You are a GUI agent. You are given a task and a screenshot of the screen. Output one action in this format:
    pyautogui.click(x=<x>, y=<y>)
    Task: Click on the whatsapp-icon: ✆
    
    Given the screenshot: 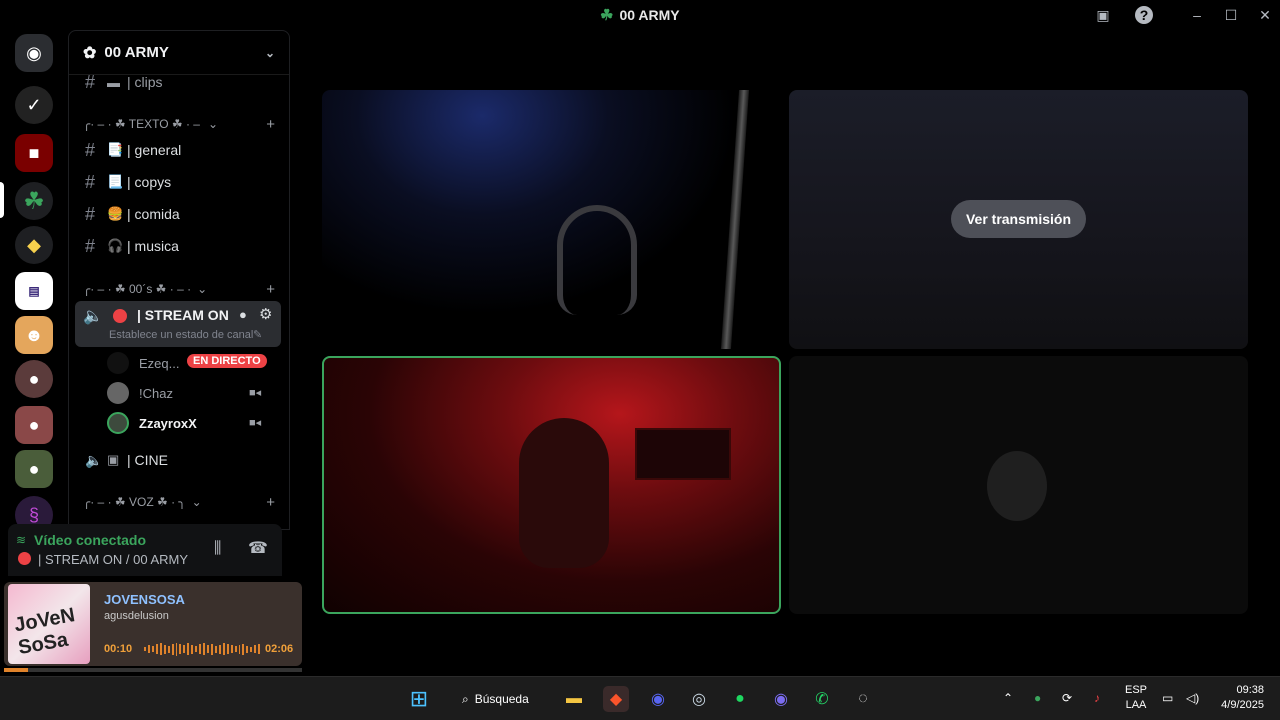 What is the action you would take?
    pyautogui.click(x=822, y=699)
    